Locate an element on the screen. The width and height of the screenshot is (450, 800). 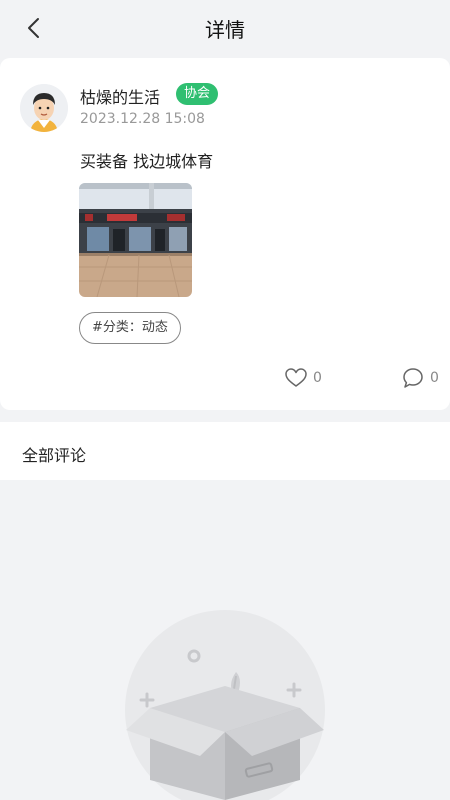
association-badge: 协会 is located at coordinates (197, 94).